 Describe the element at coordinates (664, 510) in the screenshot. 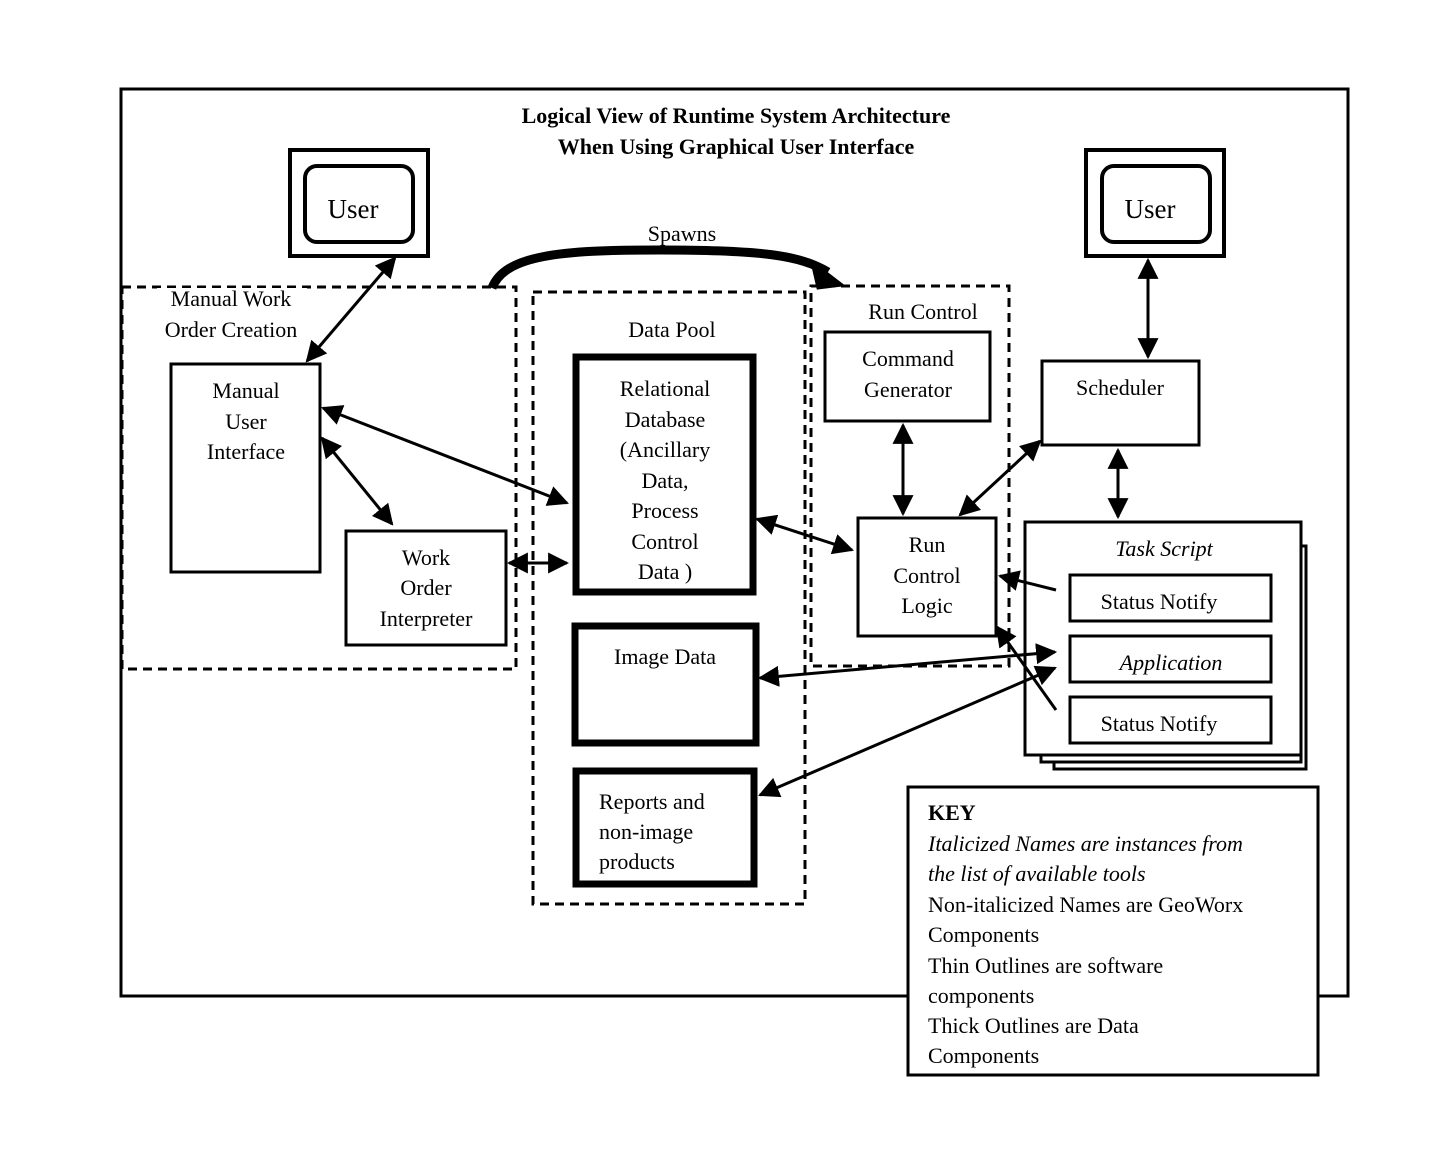

I see `svg-text: Process` at that location.